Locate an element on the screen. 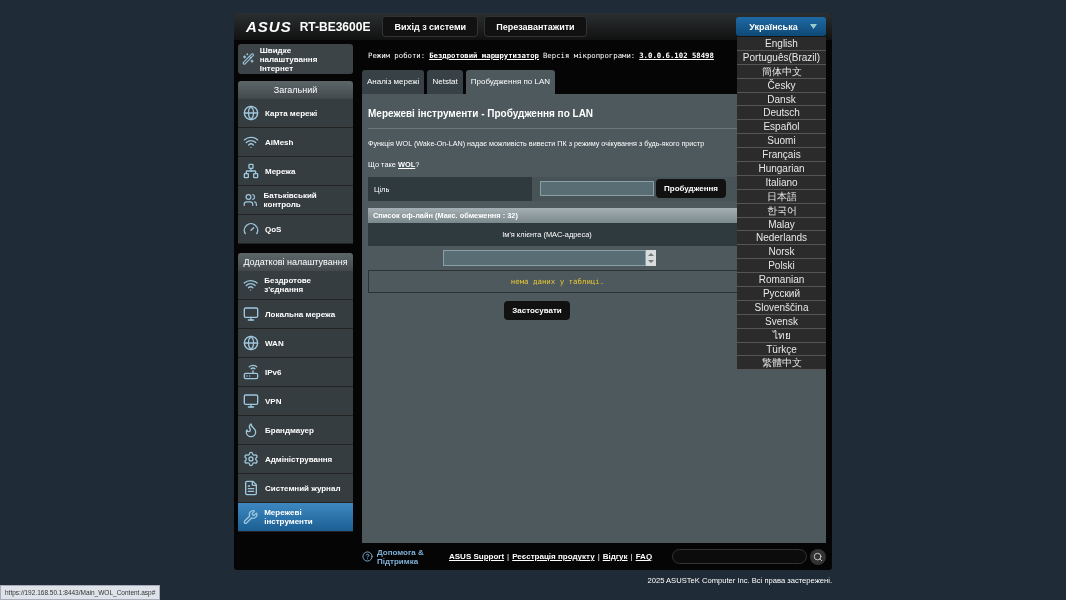 Image resolution: width=1066 pixels, height=600 pixels. quick-setup-item: Швидке налаштування Інтернет is located at coordinates (295, 59).